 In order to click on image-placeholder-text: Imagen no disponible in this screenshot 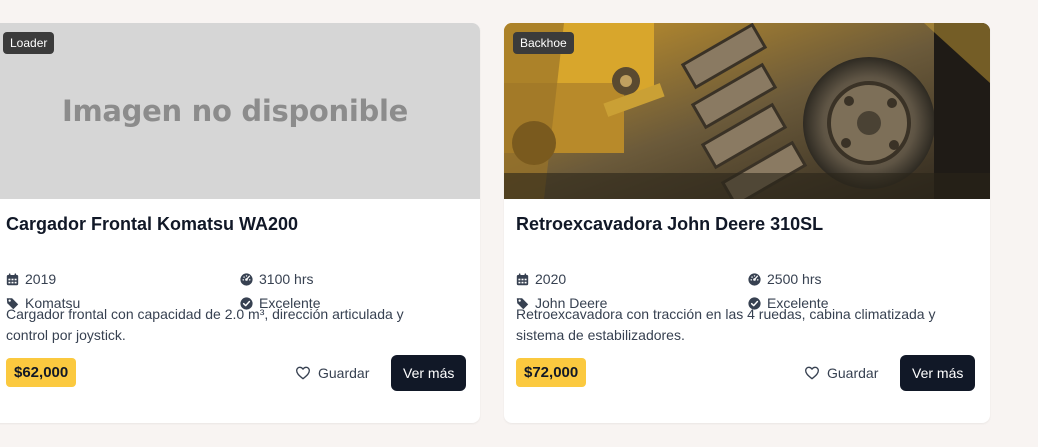, I will do `click(234, 111)`.